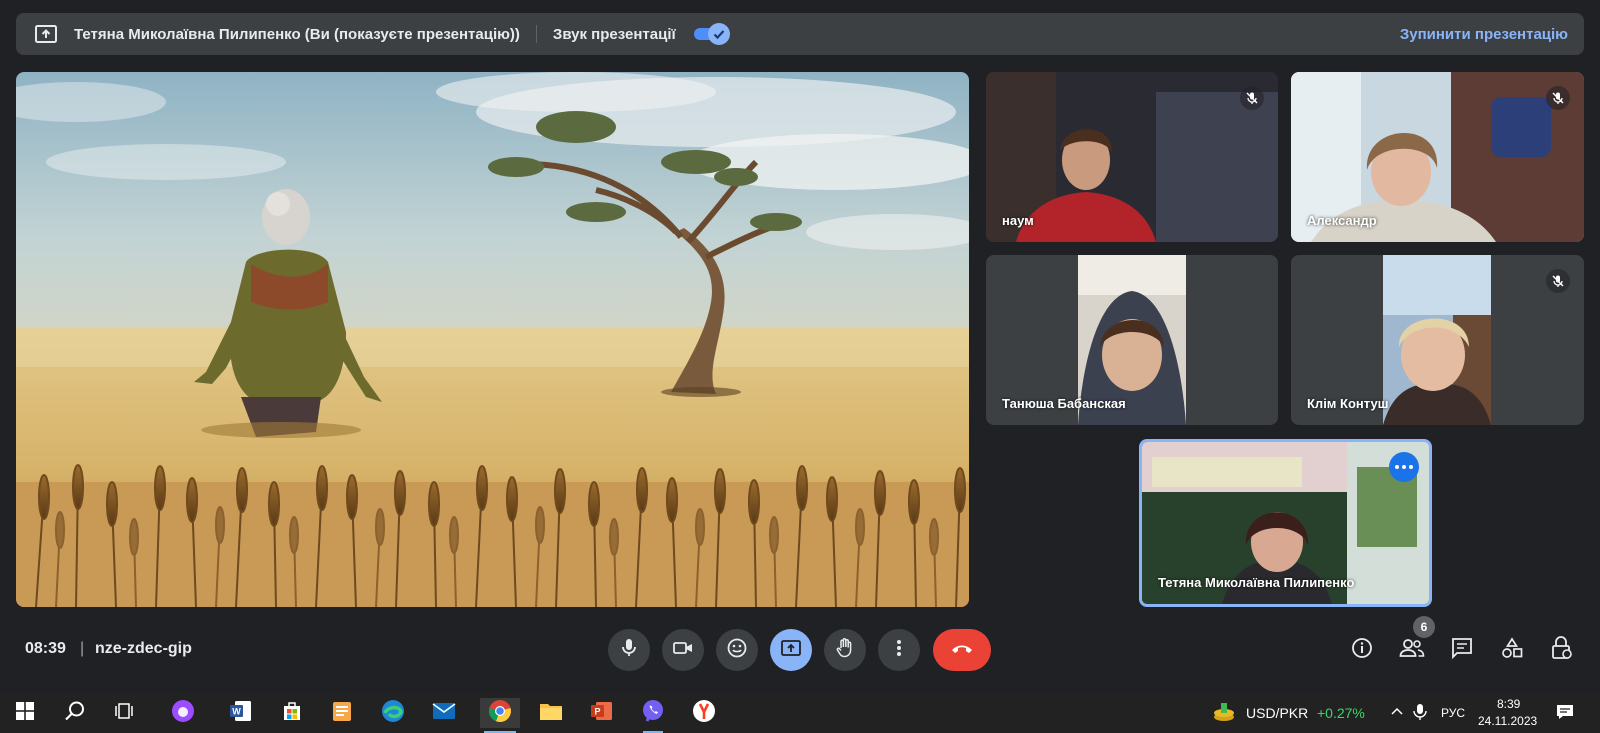 The height and width of the screenshot is (733, 1600). I want to click on presentation-audio-toggle, so click(711, 34).